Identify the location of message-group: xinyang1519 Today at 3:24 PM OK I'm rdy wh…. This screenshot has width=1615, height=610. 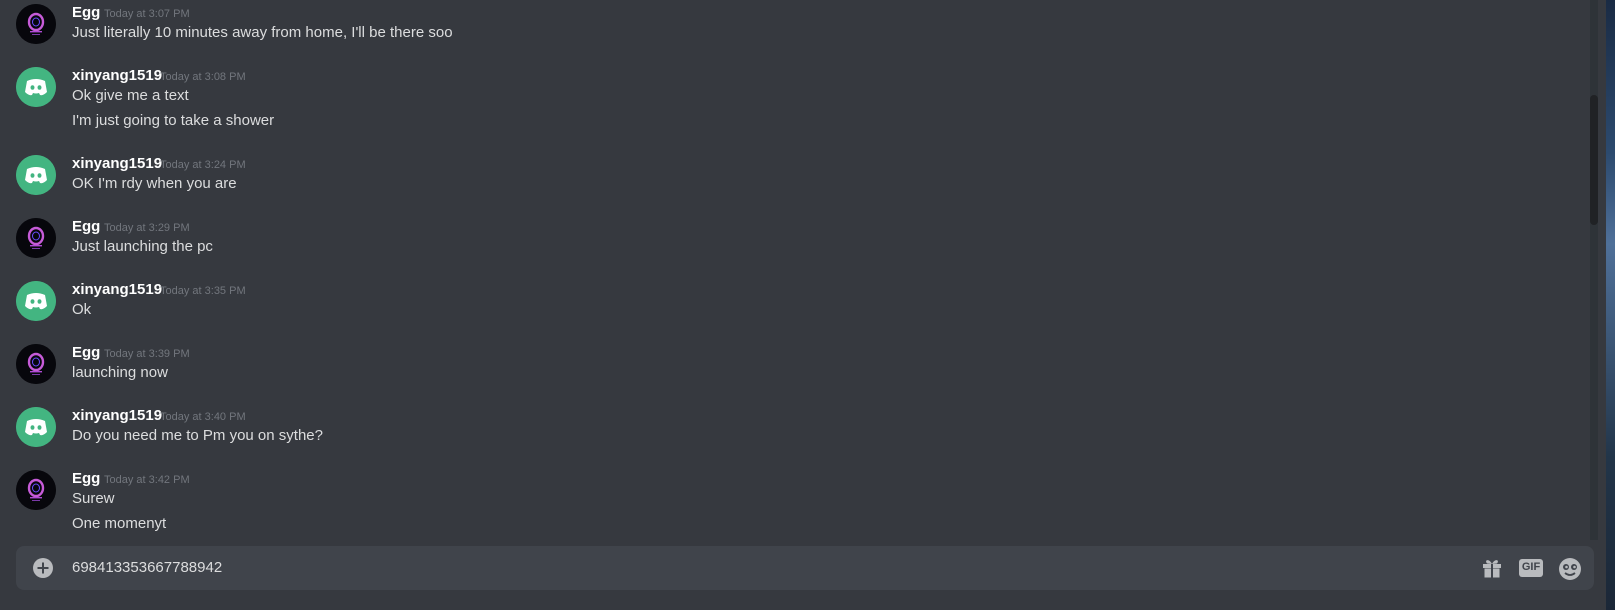
(790, 181).